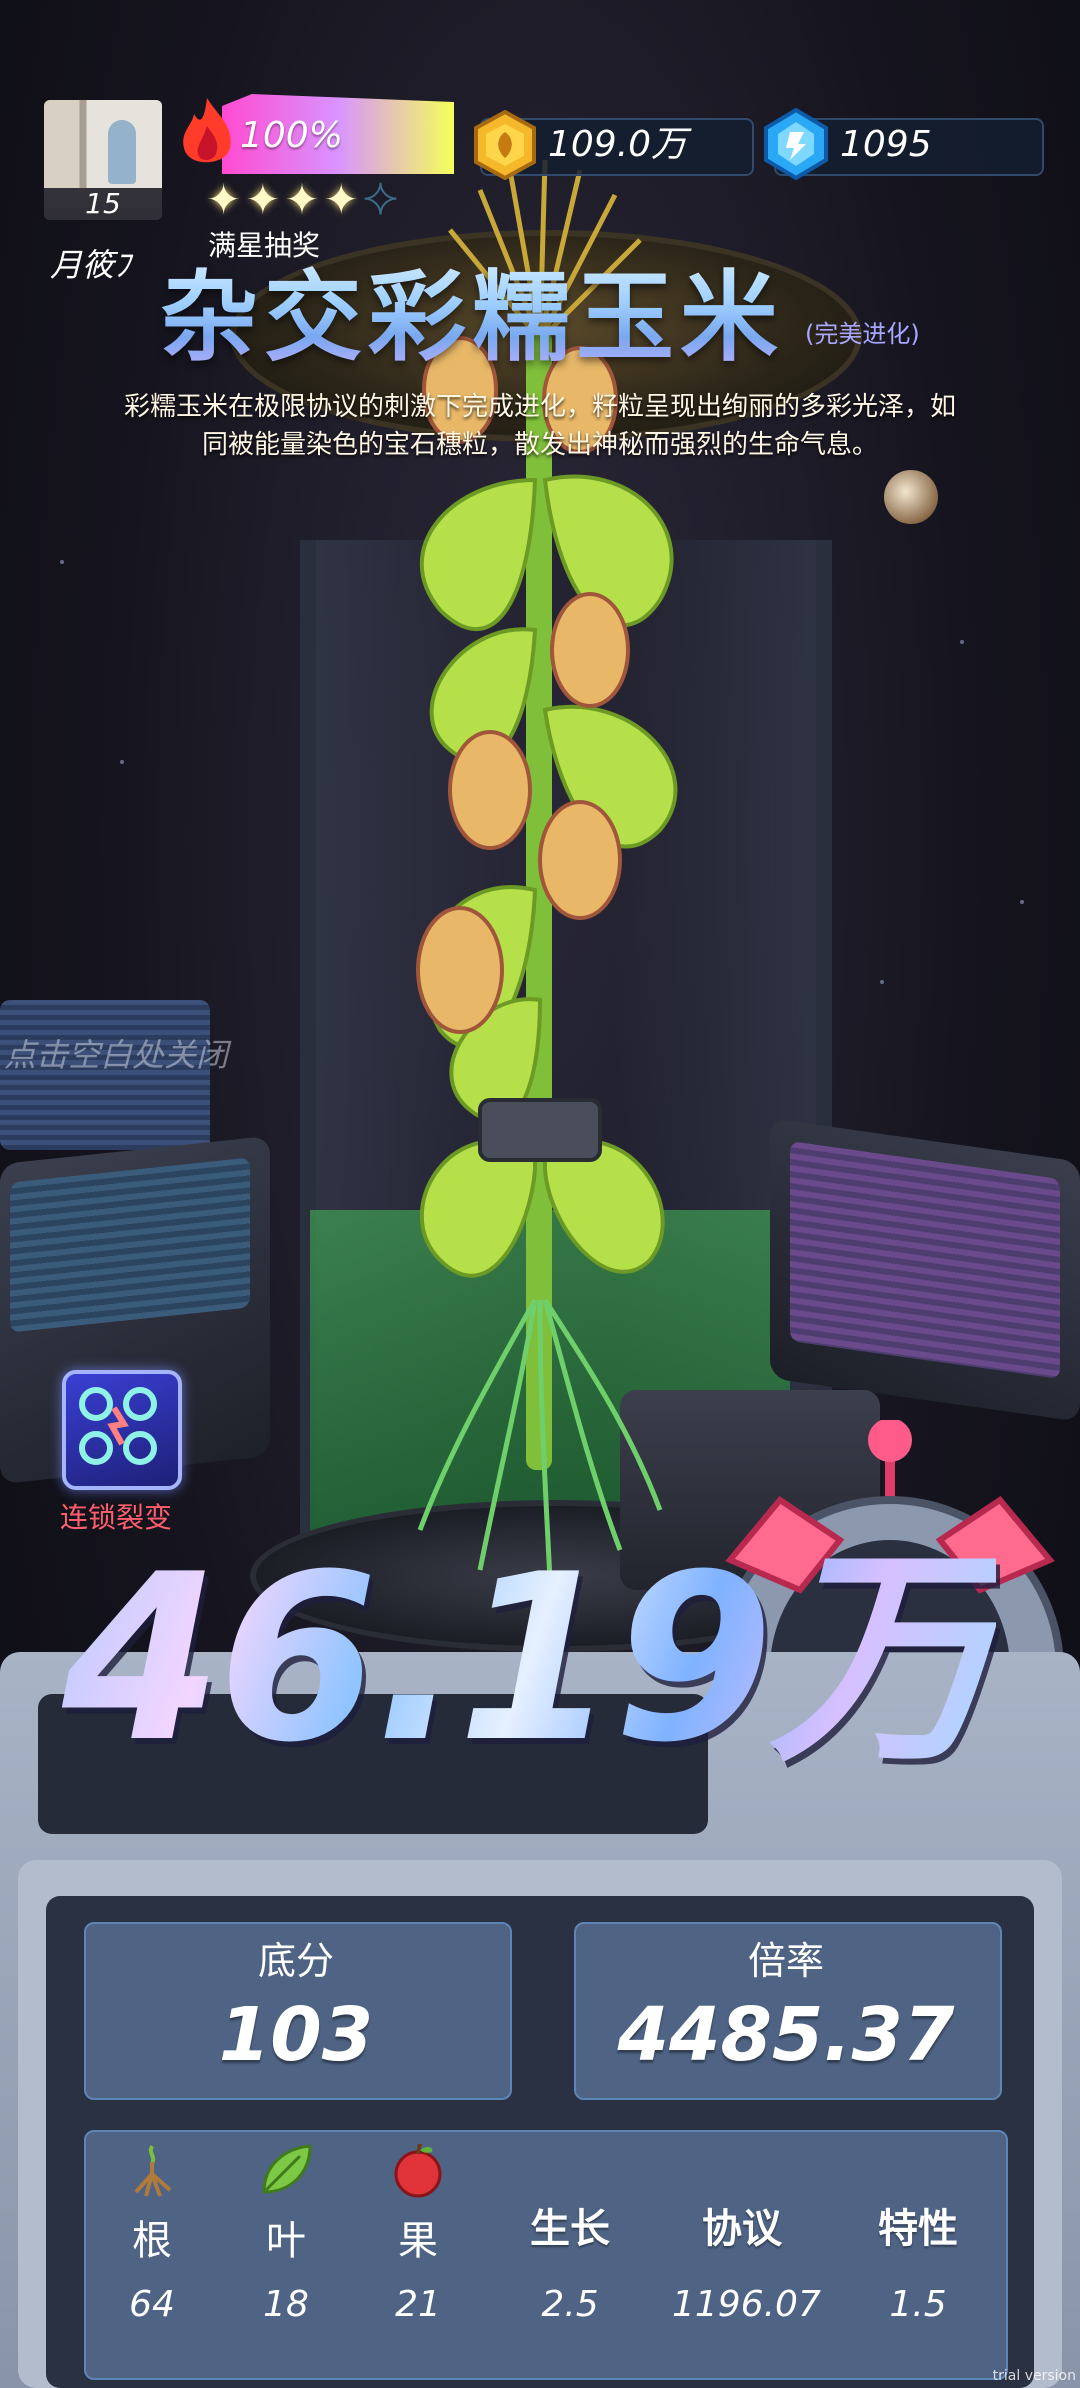  I want to click on attr-protocol-name: 协议, so click(742, 2229).